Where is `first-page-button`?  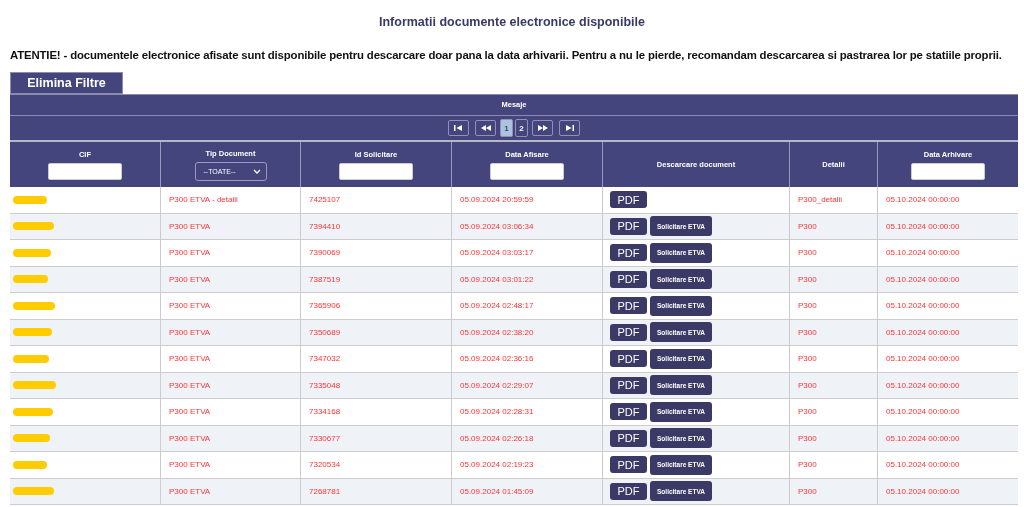
first-page-button is located at coordinates (458, 128).